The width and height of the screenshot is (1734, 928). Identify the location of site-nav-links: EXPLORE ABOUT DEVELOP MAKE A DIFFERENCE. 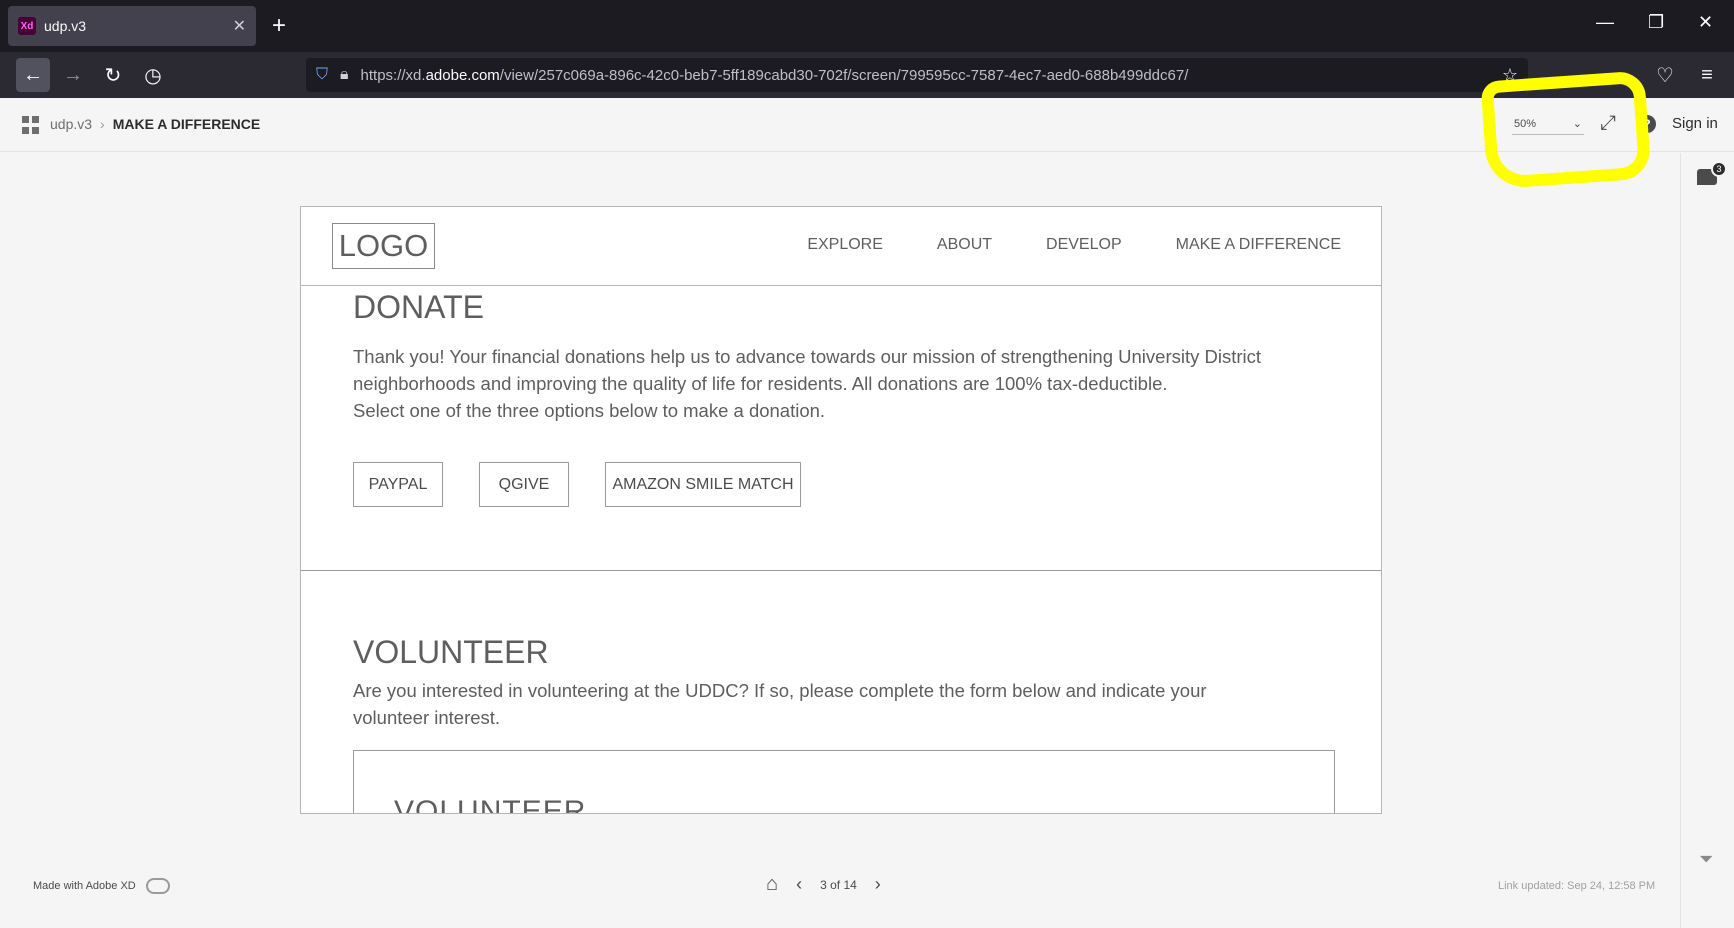
(1074, 245).